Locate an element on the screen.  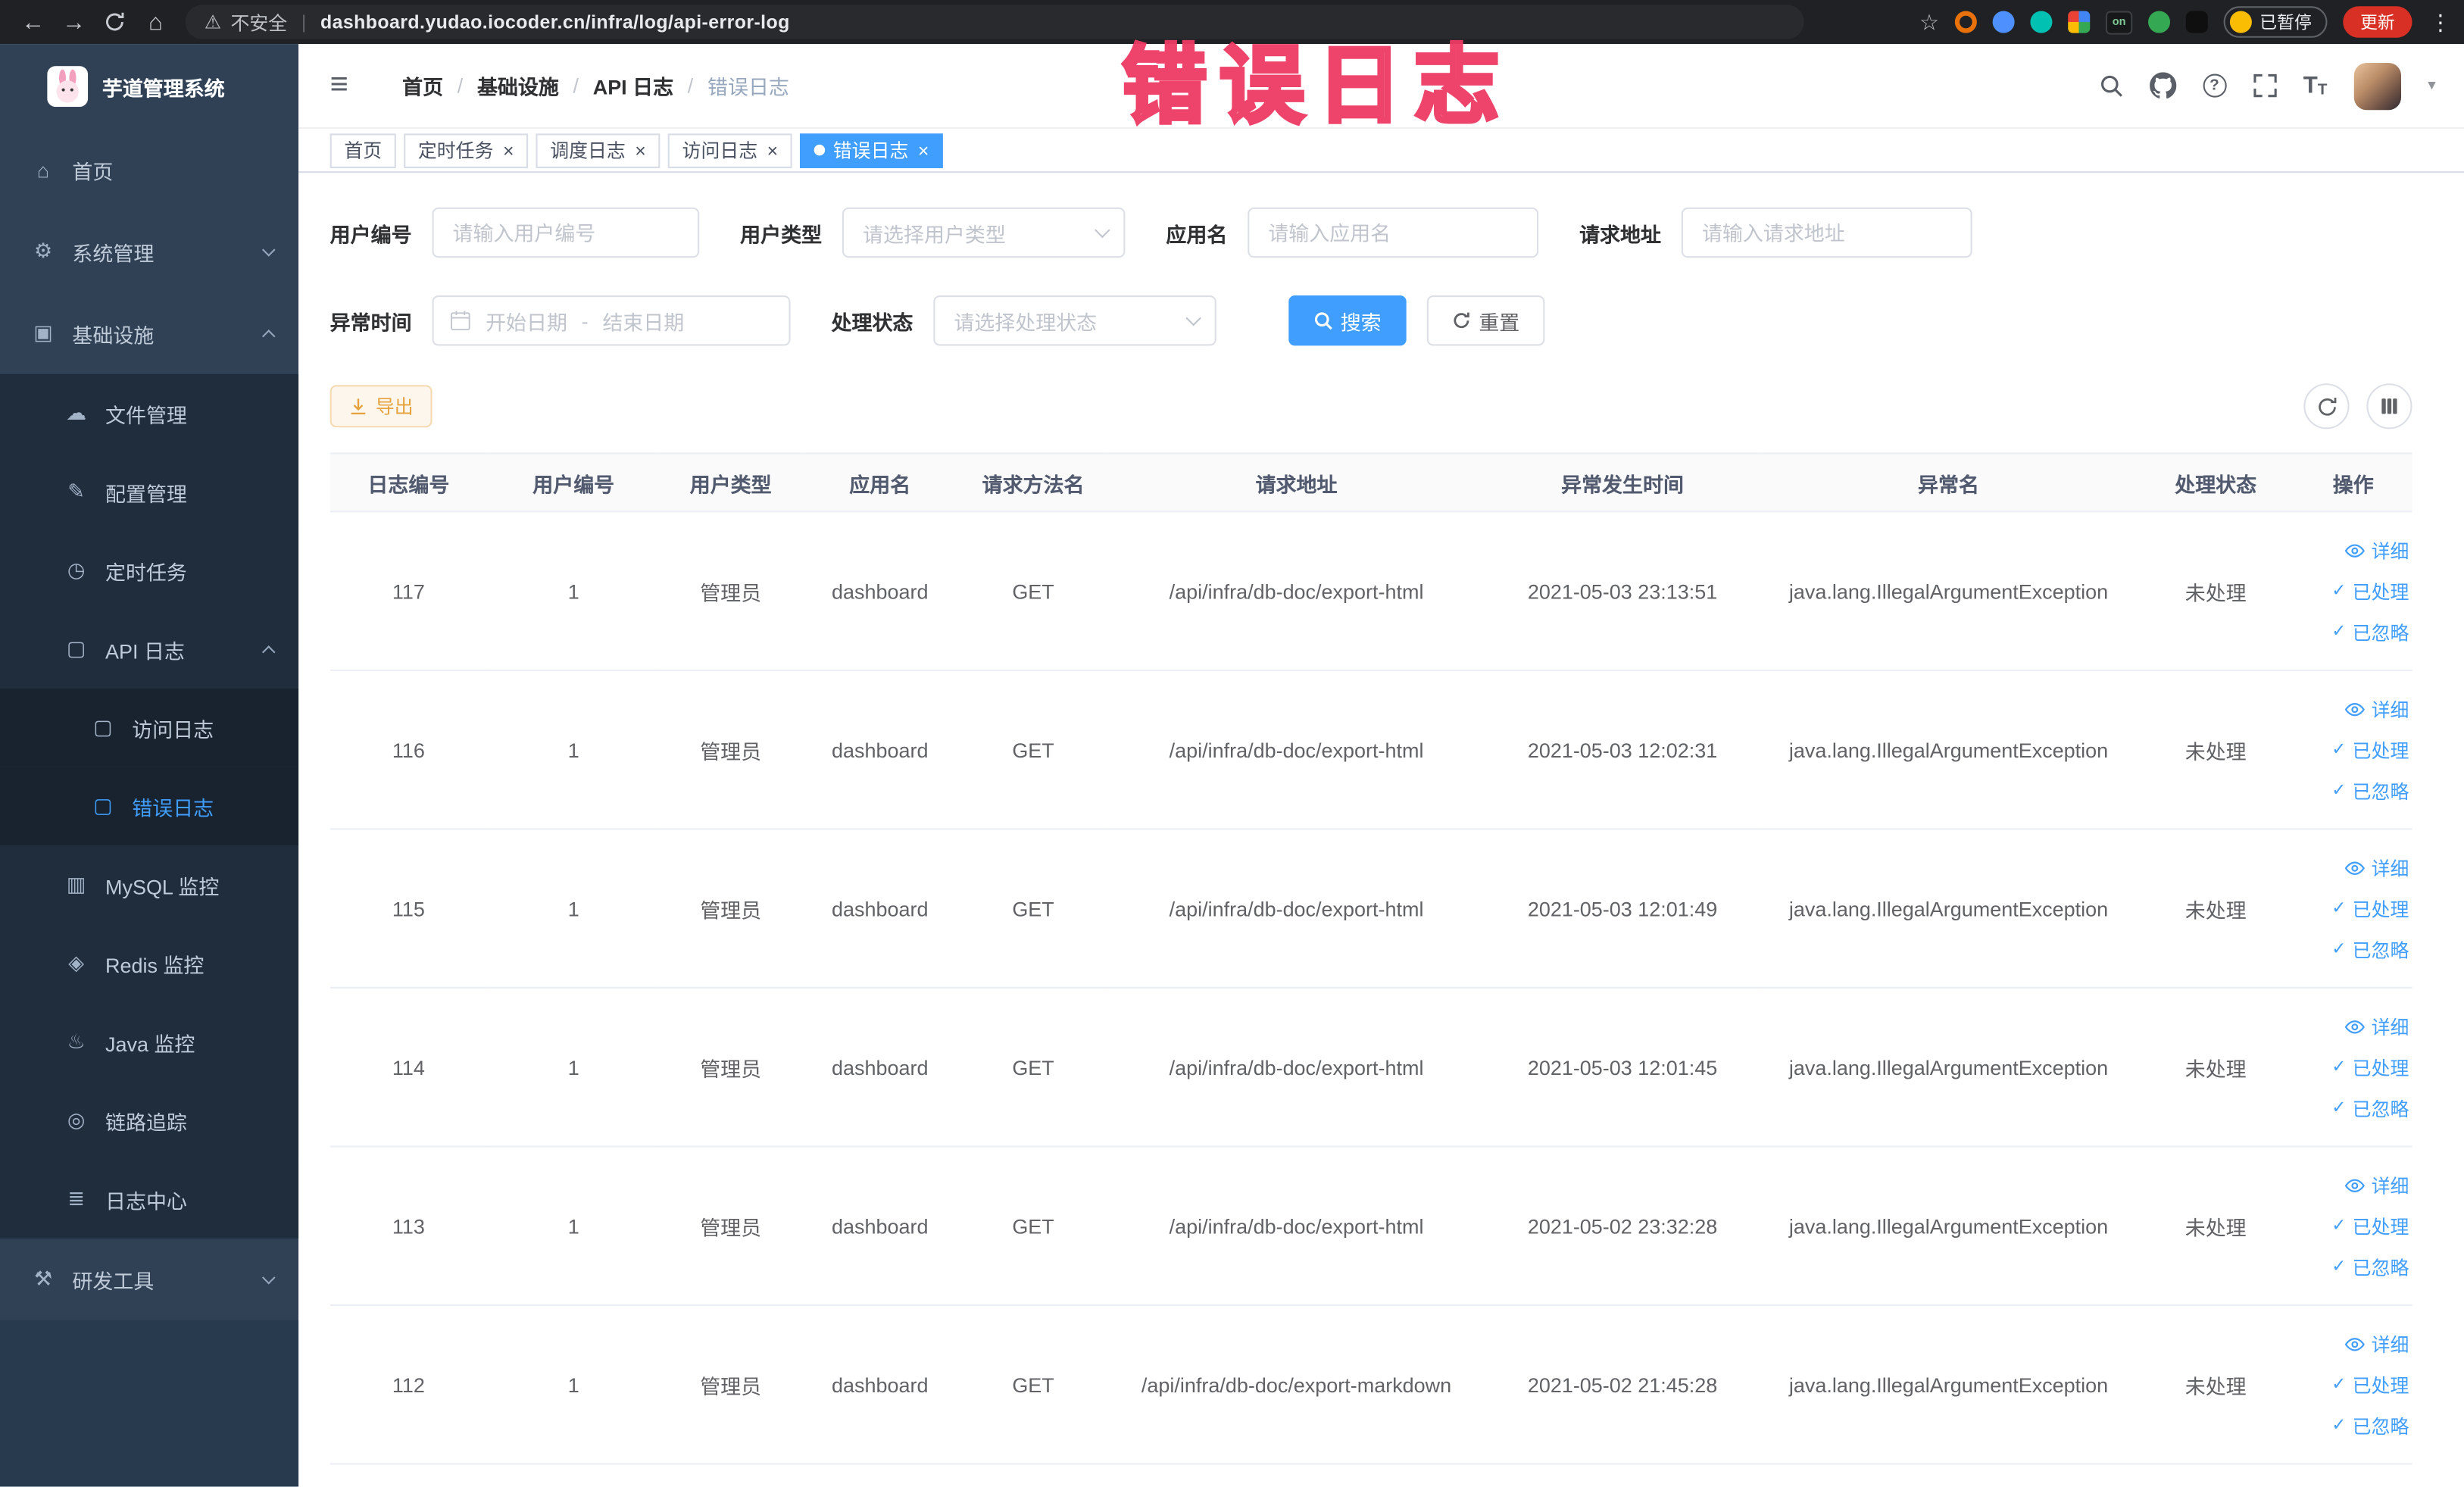
profile-paused-chip: 已暂停 is located at coordinates (2275, 22).